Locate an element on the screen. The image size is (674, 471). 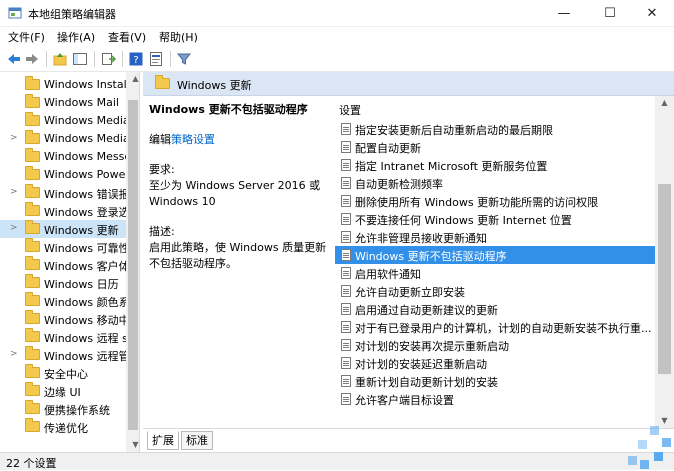
list-item: 允许自动更新立即安装 is located at coordinates (495, 291).